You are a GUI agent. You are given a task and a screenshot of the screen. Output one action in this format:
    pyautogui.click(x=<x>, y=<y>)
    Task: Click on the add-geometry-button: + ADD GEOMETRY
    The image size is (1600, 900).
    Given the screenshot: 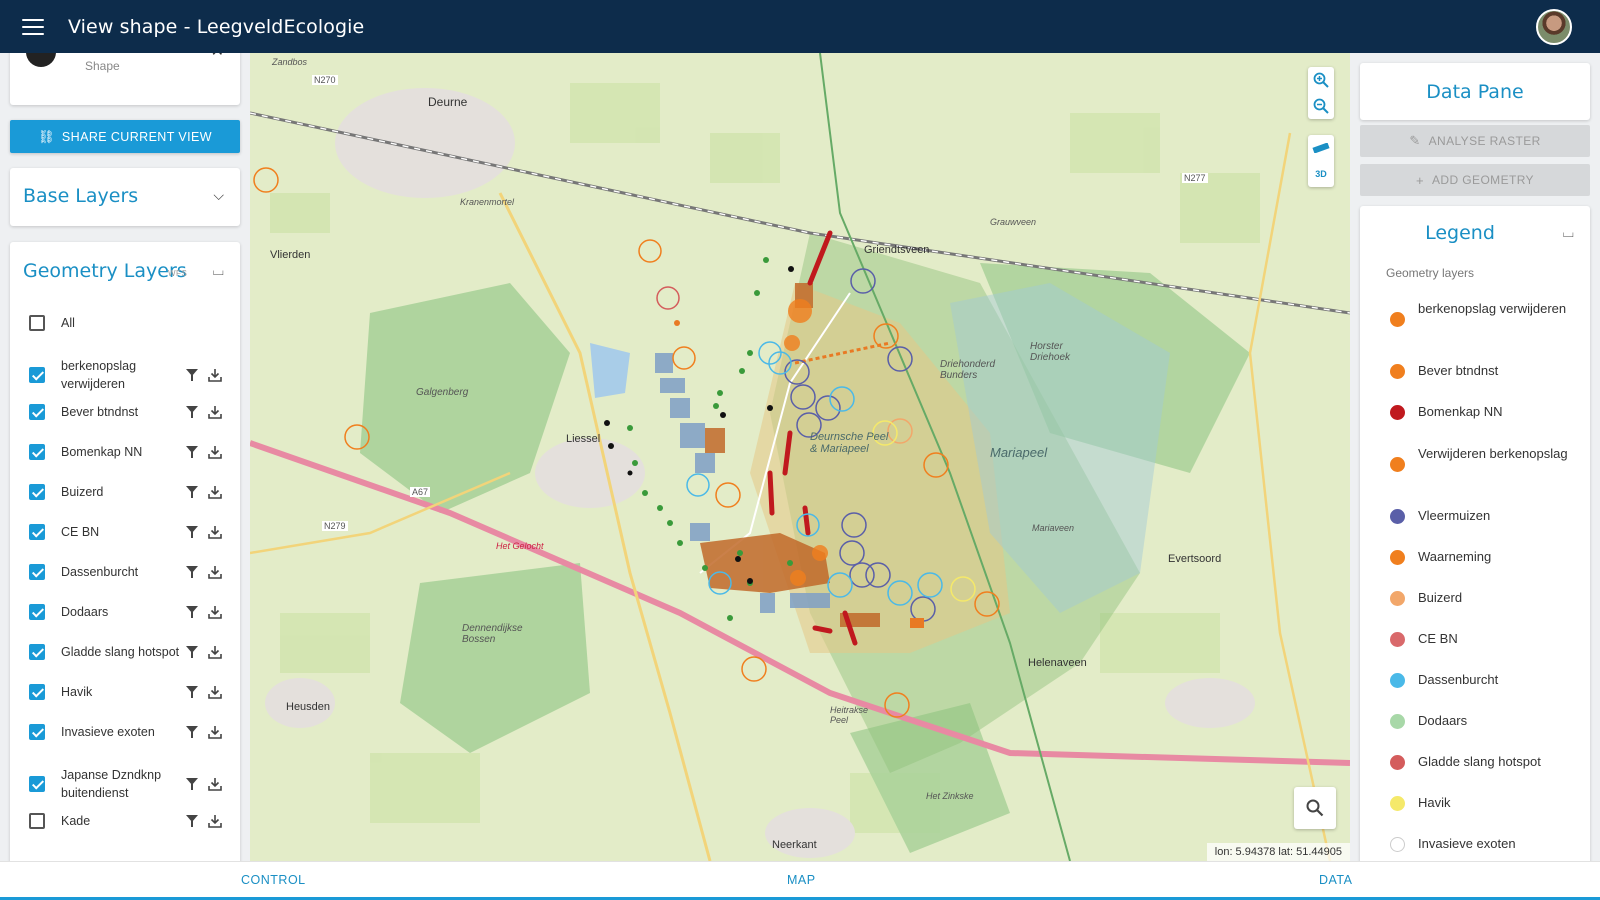 What is the action you would take?
    pyautogui.click(x=1475, y=180)
    